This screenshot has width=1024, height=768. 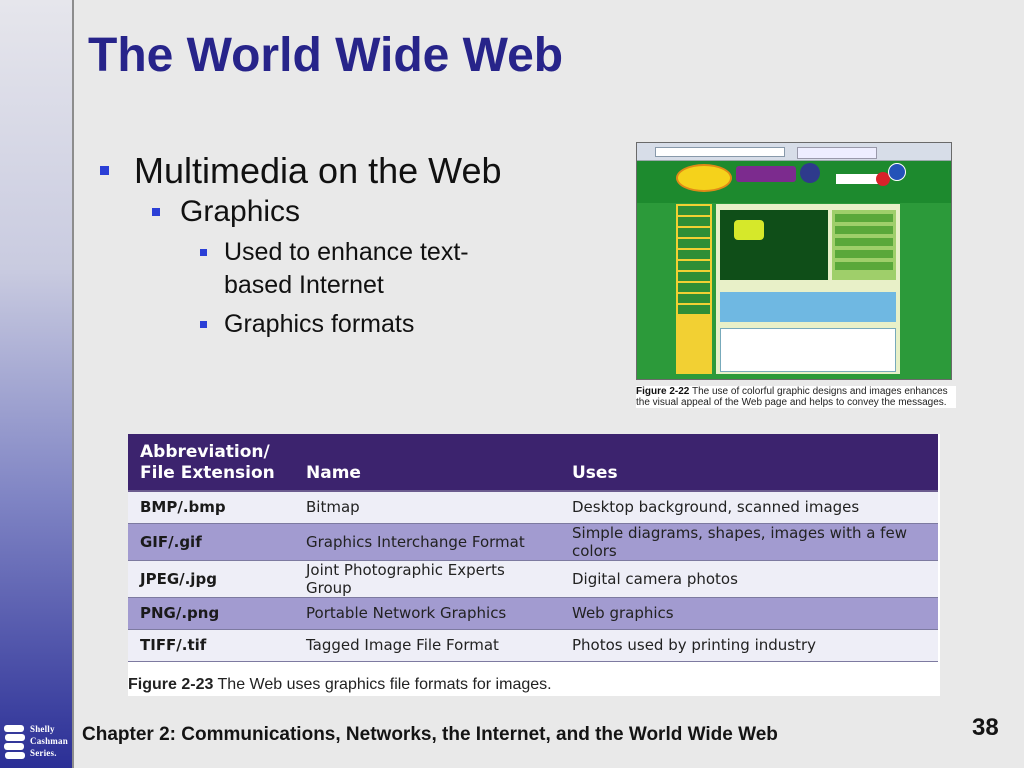 I want to click on sidebar-divider, so click(x=73, y=384).